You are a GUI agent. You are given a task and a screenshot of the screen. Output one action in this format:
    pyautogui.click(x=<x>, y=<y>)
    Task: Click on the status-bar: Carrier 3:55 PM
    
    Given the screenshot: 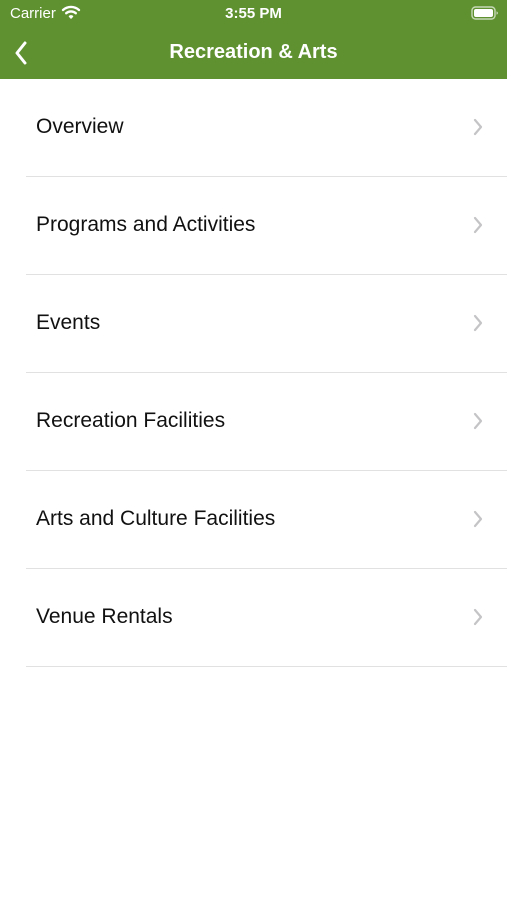 What is the action you would take?
    pyautogui.click(x=253, y=14)
    